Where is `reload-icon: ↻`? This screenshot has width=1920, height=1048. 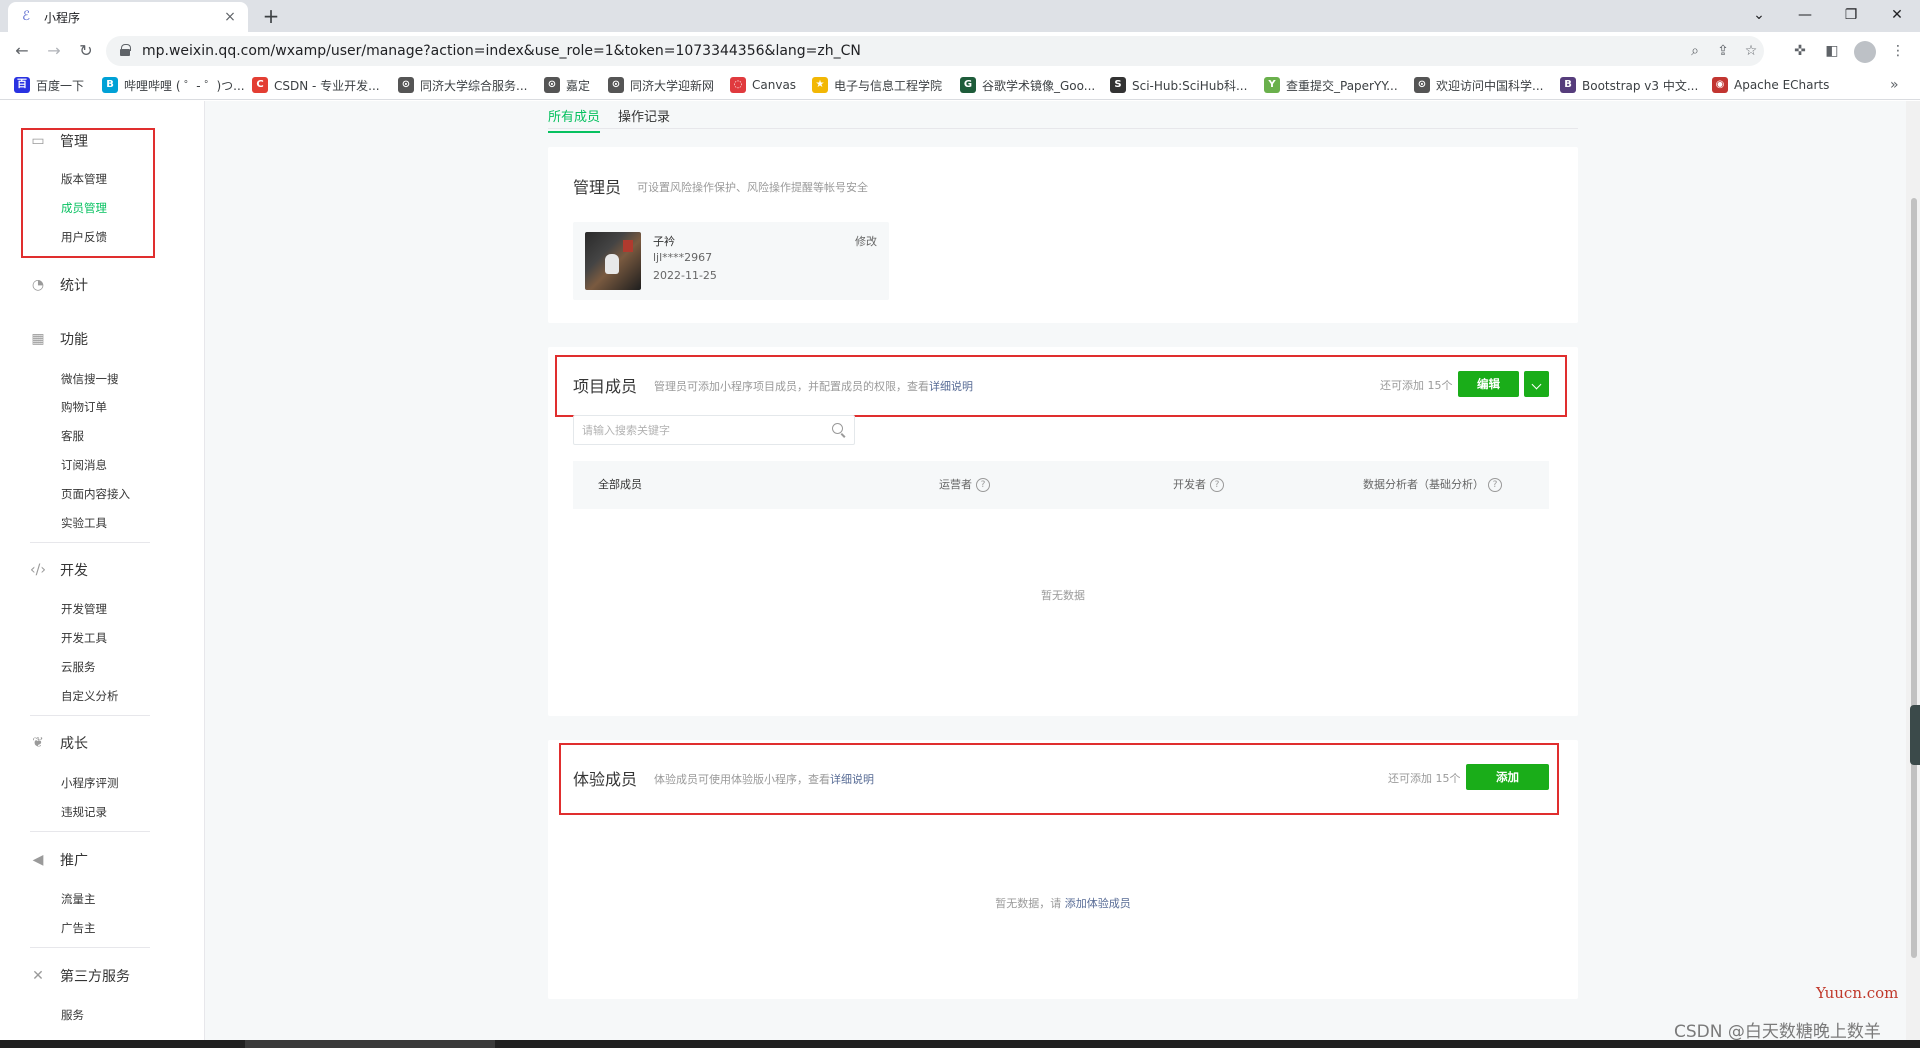 reload-icon: ↻ is located at coordinates (86, 51).